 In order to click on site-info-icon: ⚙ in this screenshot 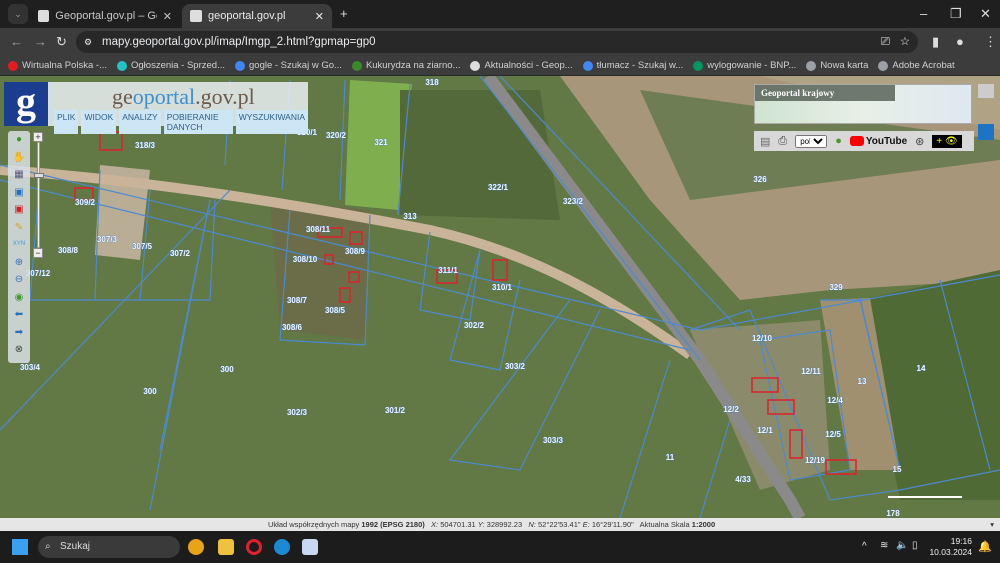, I will do `click(88, 42)`.